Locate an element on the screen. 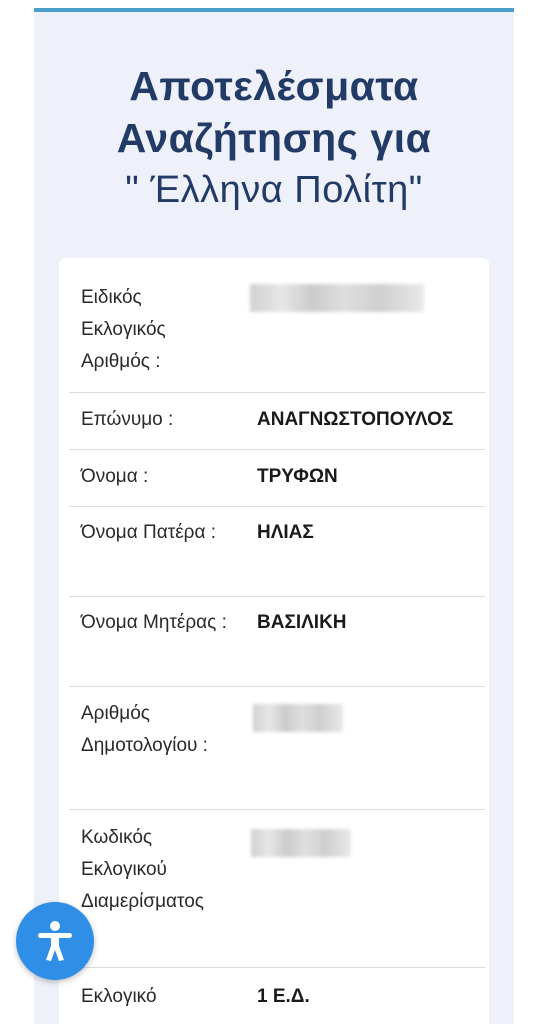 The width and height of the screenshot is (546, 1024). row-special-electoral-number: Ειδικός Εκλογικός Αριθμός : is located at coordinates (277, 334).